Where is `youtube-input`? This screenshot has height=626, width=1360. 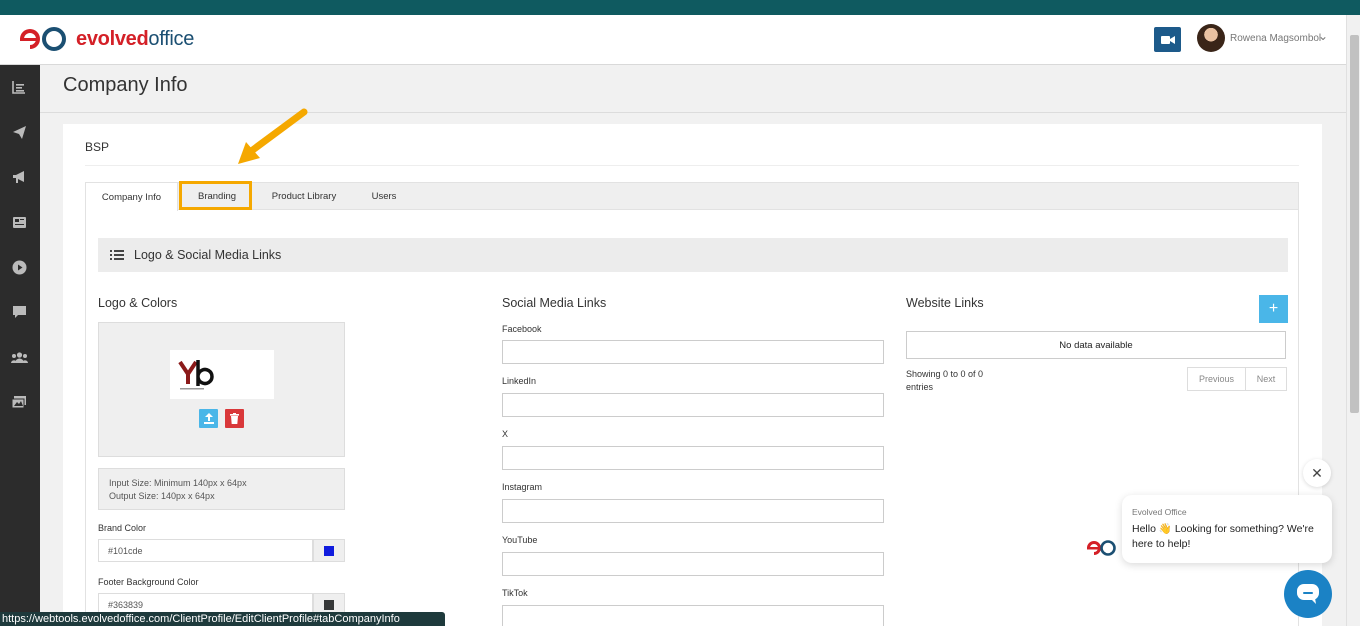
youtube-input is located at coordinates (693, 564).